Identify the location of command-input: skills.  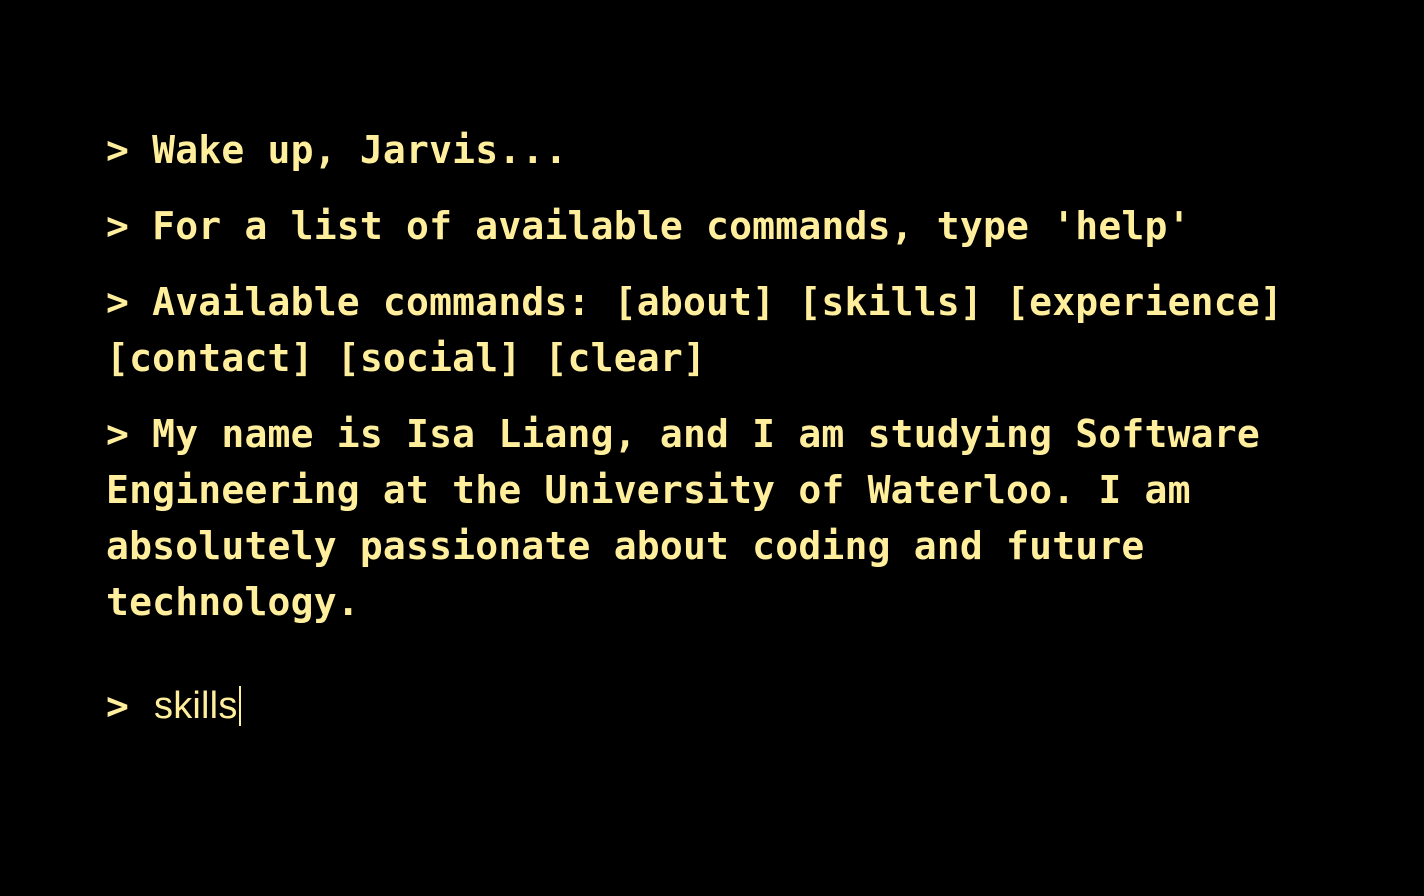
(197, 706).